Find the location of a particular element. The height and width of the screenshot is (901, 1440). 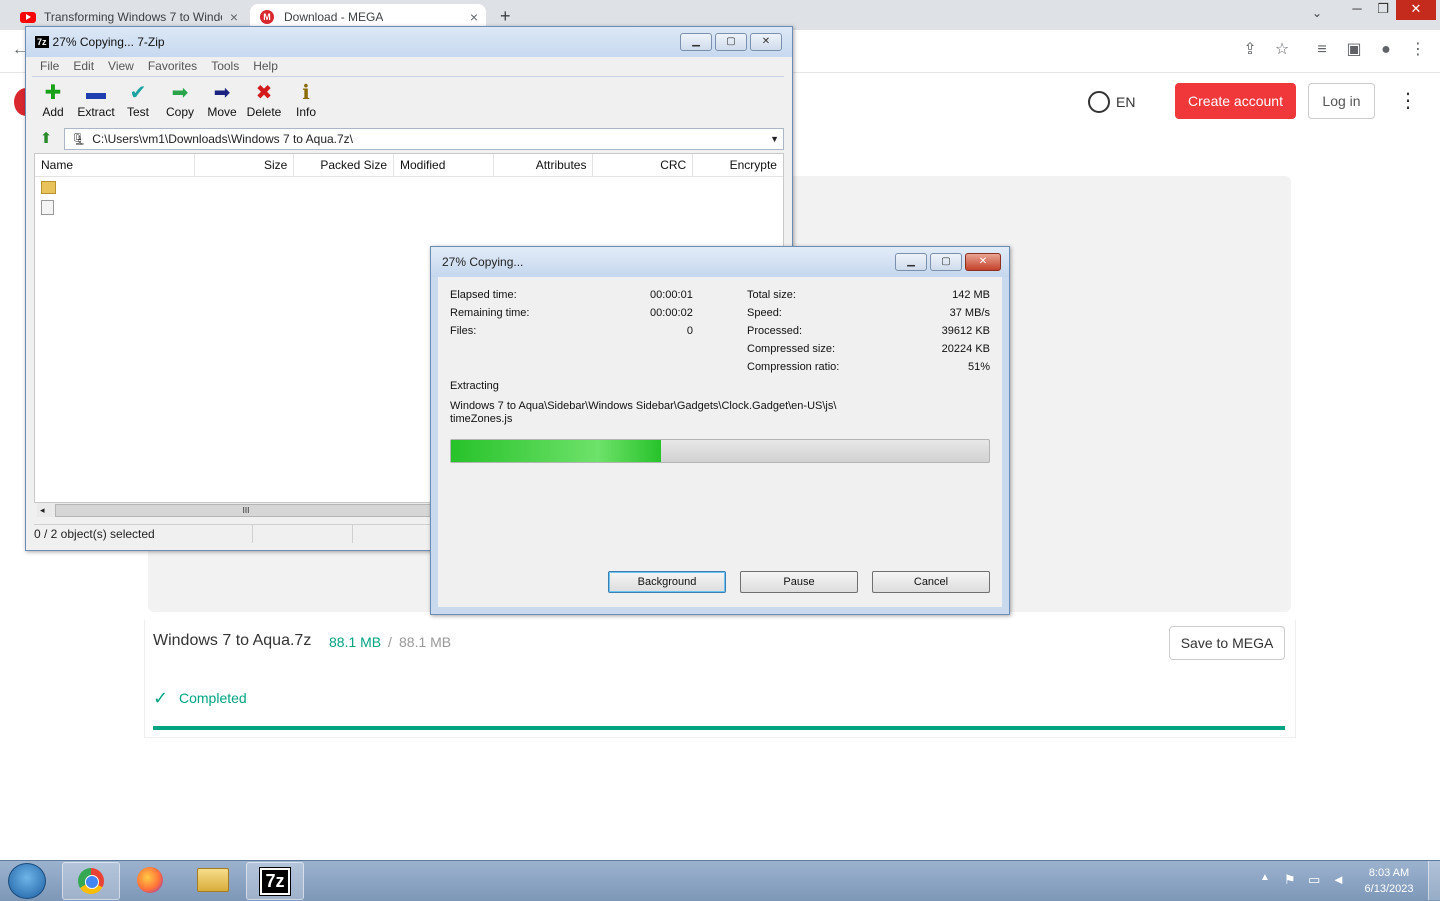

tool-label: Move is located at coordinates (222, 112).